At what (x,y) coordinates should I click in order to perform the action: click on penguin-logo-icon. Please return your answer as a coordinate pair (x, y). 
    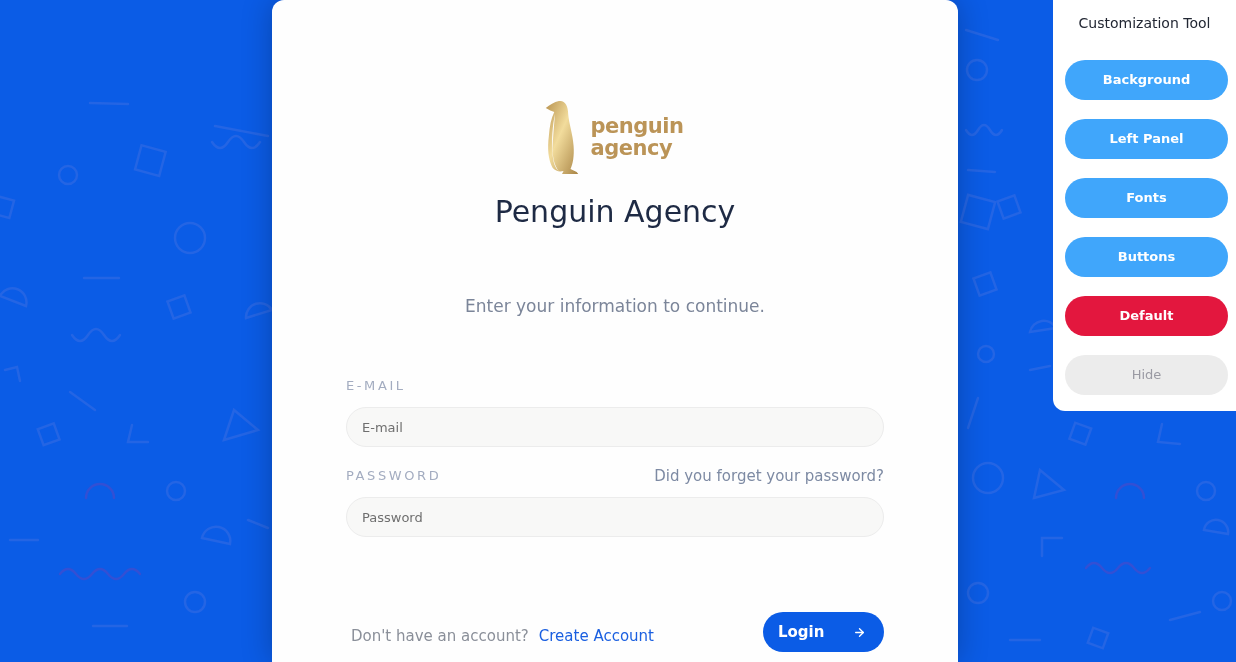
    Looking at the image, I should click on (561, 137).